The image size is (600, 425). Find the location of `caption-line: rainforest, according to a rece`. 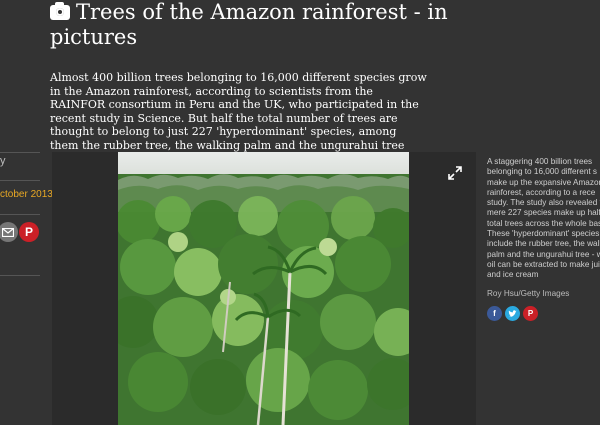

caption-line: rainforest, according to a rece is located at coordinates (541, 192).